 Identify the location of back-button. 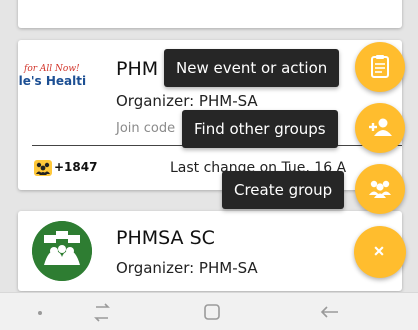
(330, 311).